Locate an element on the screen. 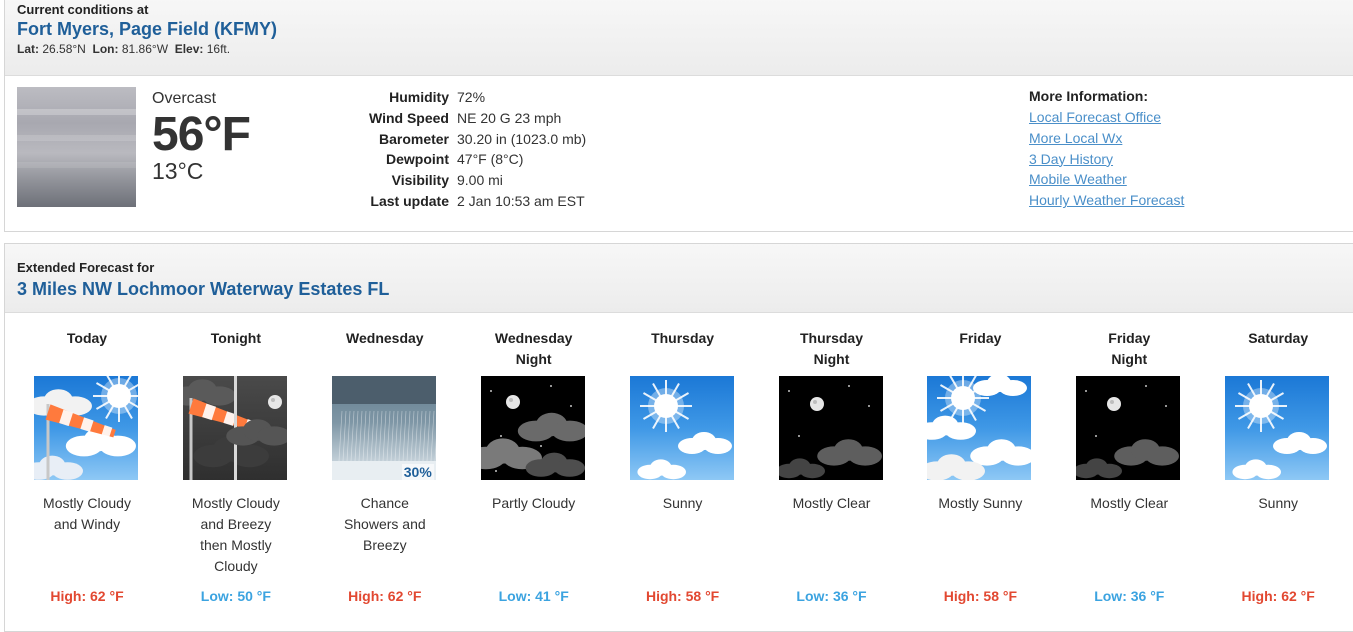  detail-value: 30.20 in (1023.0 mb) is located at coordinates (522, 138).